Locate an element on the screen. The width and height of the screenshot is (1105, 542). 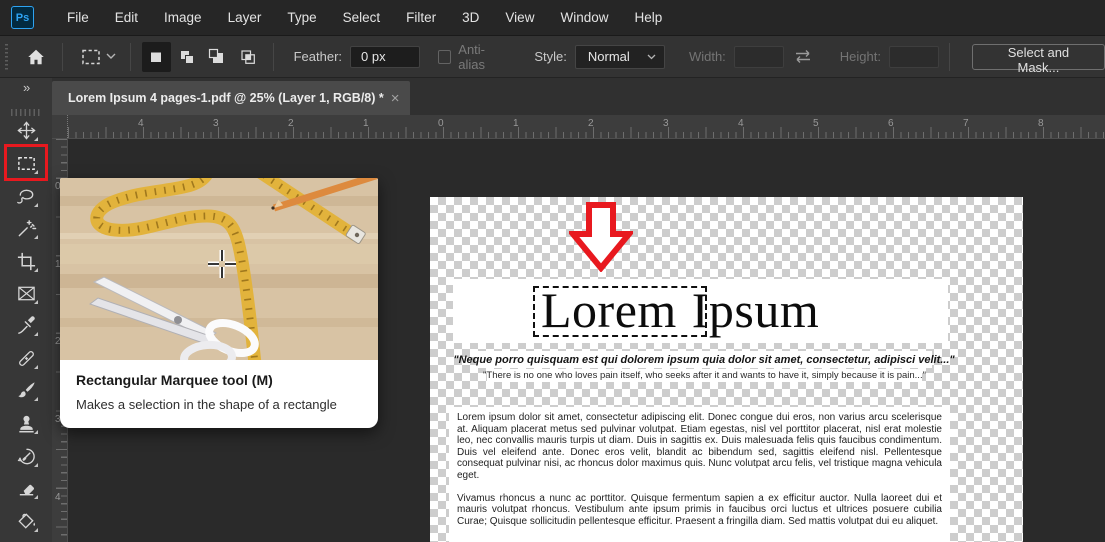
move-icon is located at coordinates (26, 130).